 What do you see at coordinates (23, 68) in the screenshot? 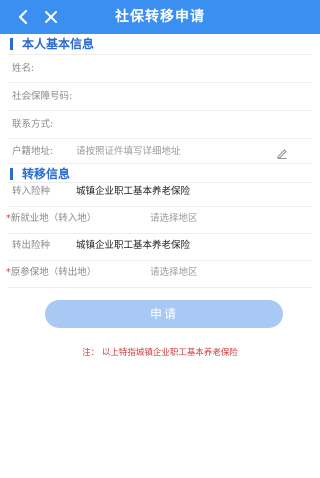
I see `name-label: 姓名:` at bounding box center [23, 68].